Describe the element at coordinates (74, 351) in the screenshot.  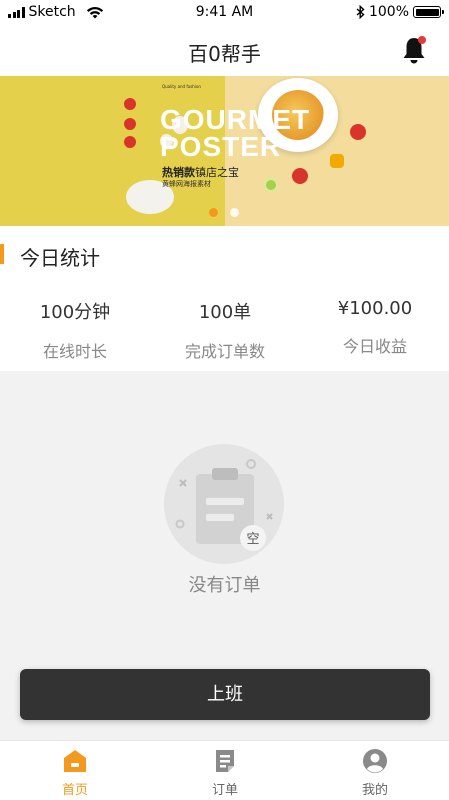
I see `stat-label: 在线时长` at that location.